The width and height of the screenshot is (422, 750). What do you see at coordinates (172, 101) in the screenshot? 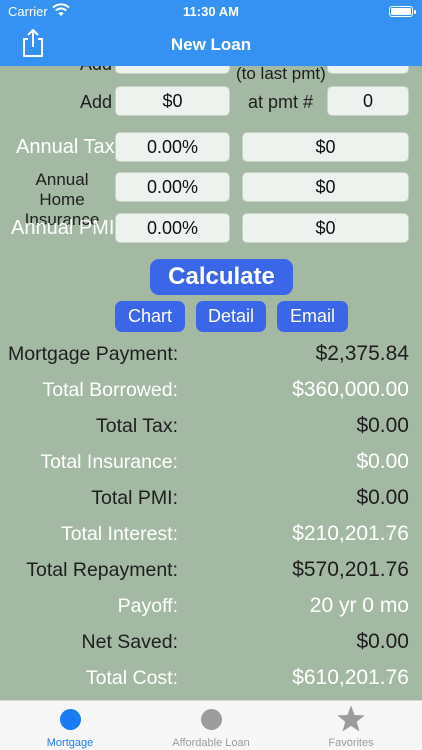
I see `add-amount-field: $0` at bounding box center [172, 101].